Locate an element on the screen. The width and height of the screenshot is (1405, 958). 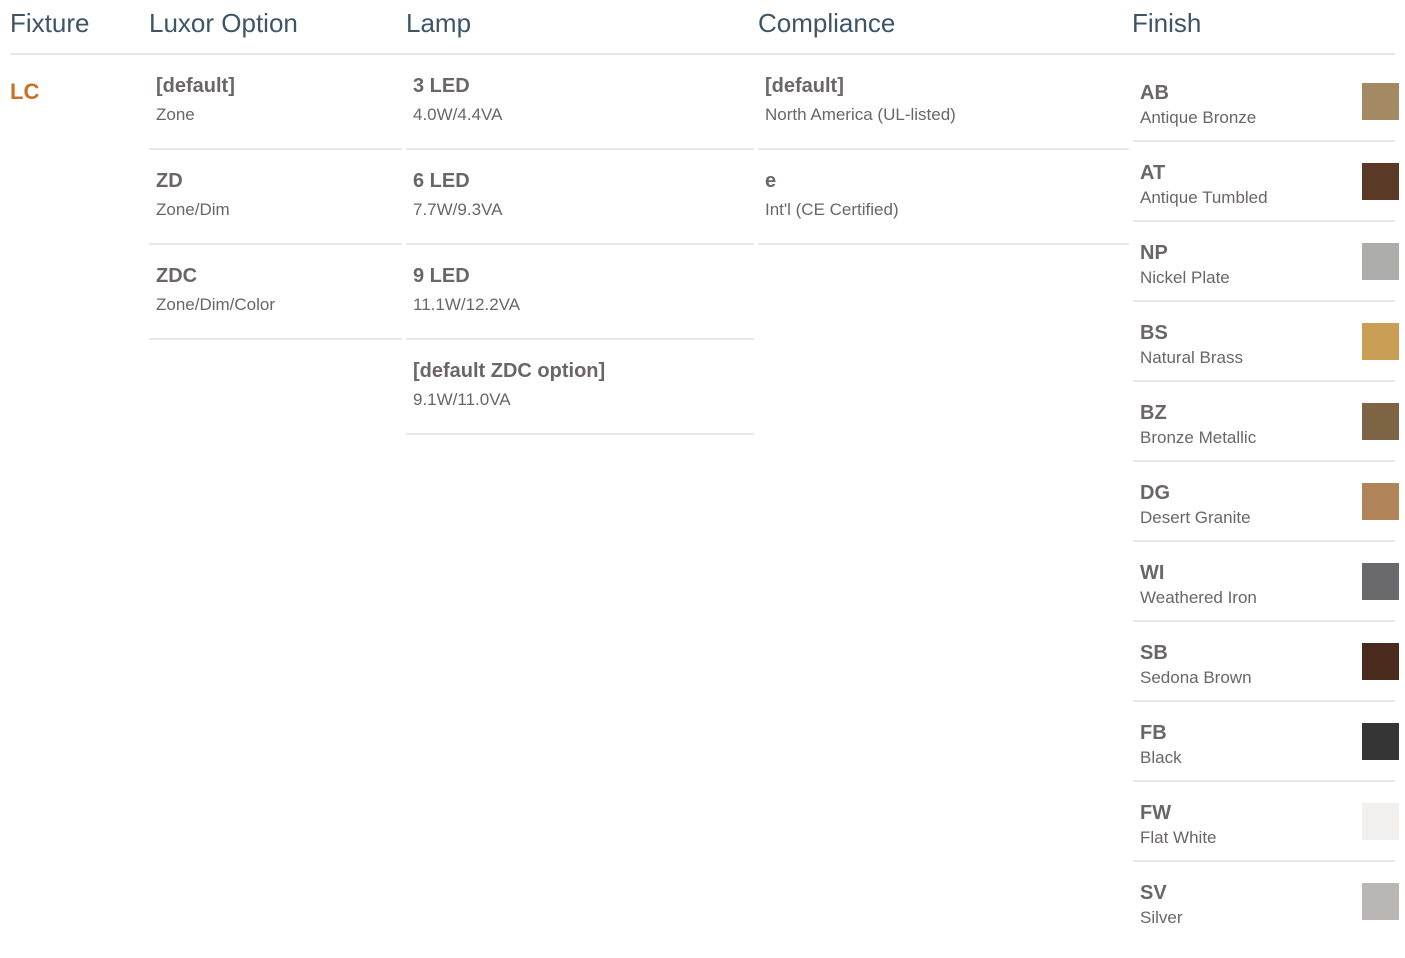
finish-row: SV Silver is located at coordinates (1266, 902).